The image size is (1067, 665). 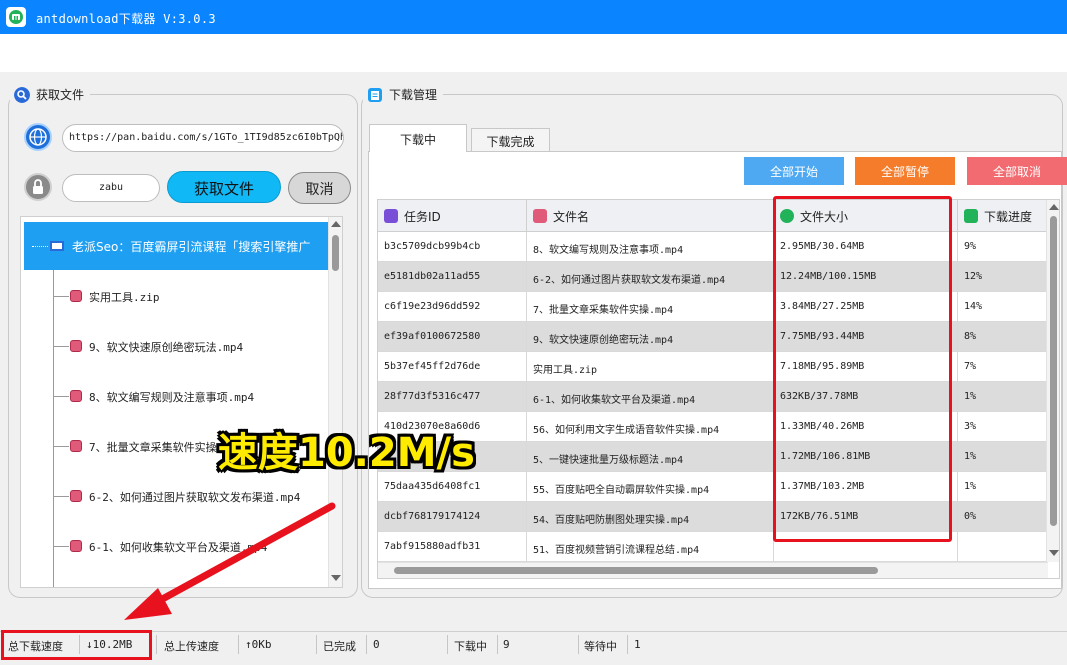 What do you see at coordinates (571, 216) in the screenshot?
I see `column-label: 文件名` at bounding box center [571, 216].